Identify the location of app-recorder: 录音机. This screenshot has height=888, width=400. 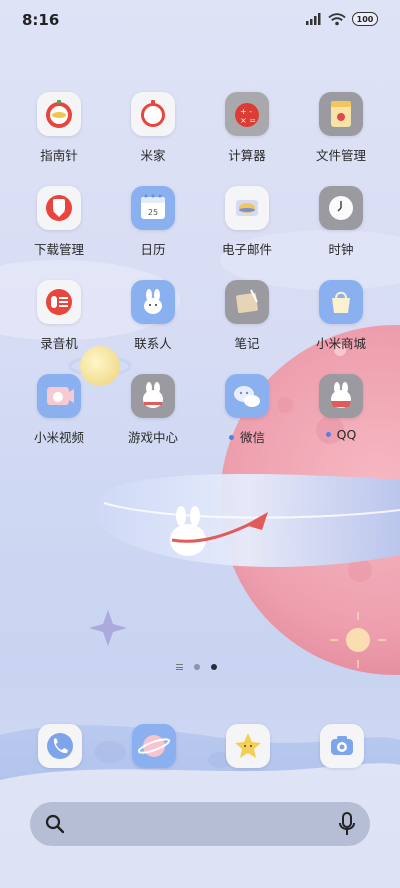
(59, 316).